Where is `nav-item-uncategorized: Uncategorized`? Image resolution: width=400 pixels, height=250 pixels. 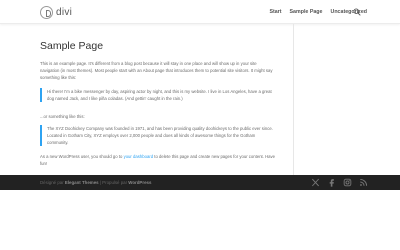 nav-item-uncategorized: Uncategorized is located at coordinates (349, 12).